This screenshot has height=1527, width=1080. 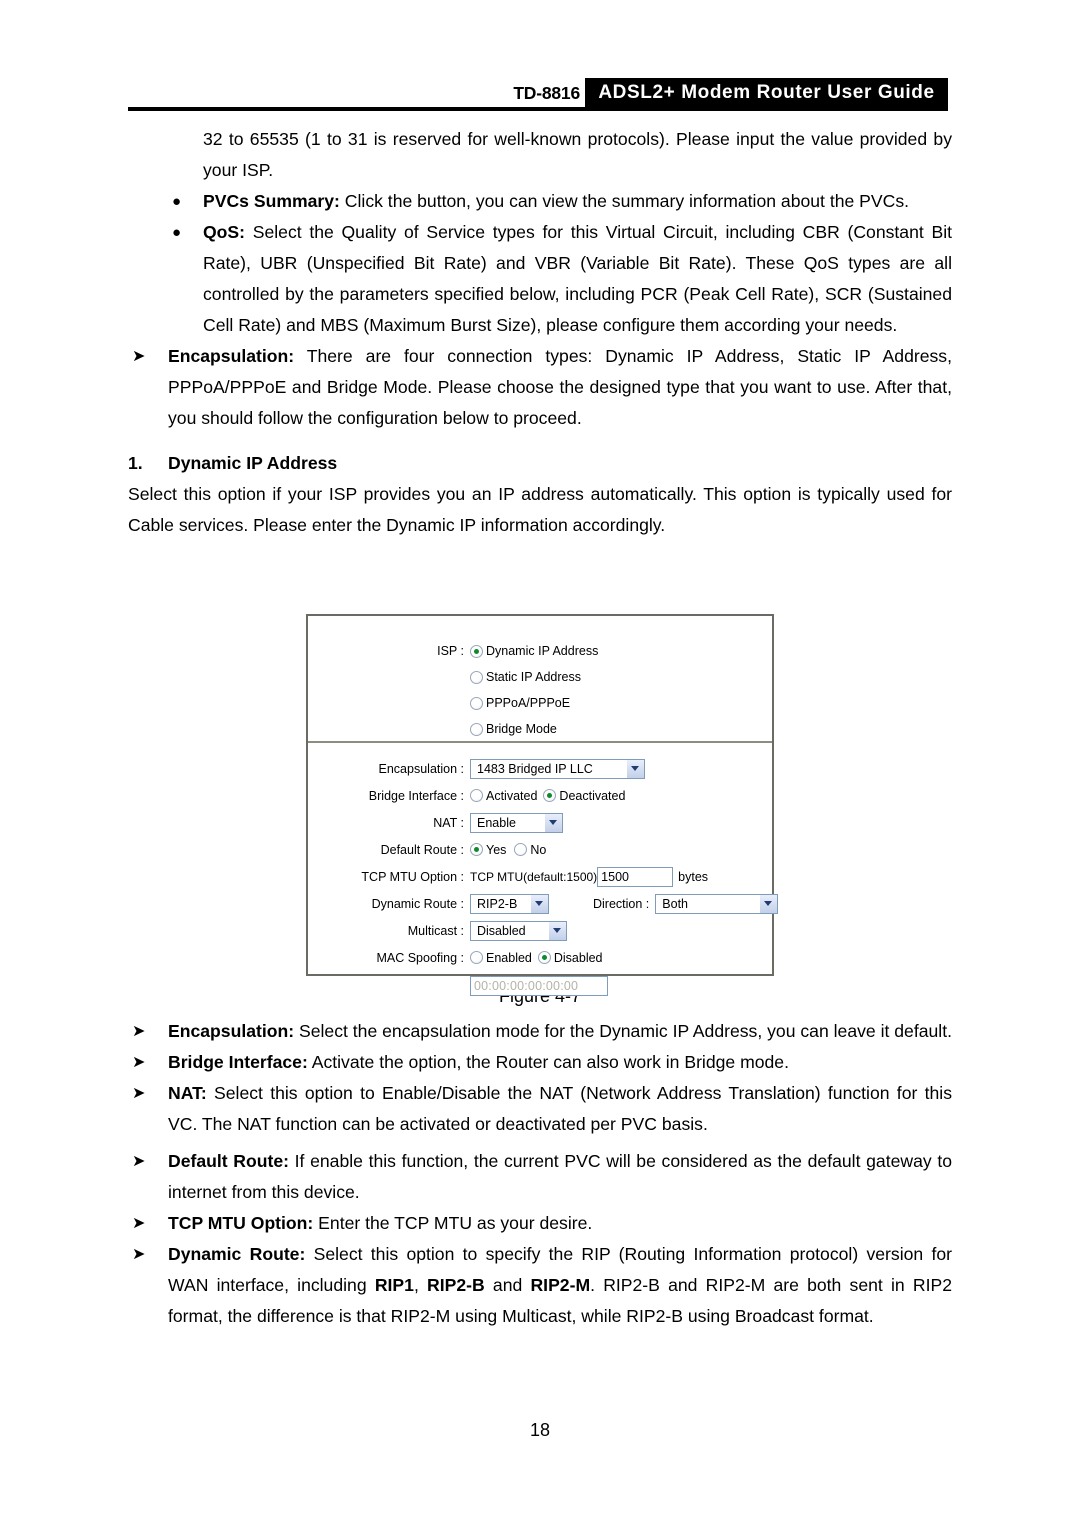 I want to click on encapsulation-label: Encapsulation :, so click(x=421, y=768).